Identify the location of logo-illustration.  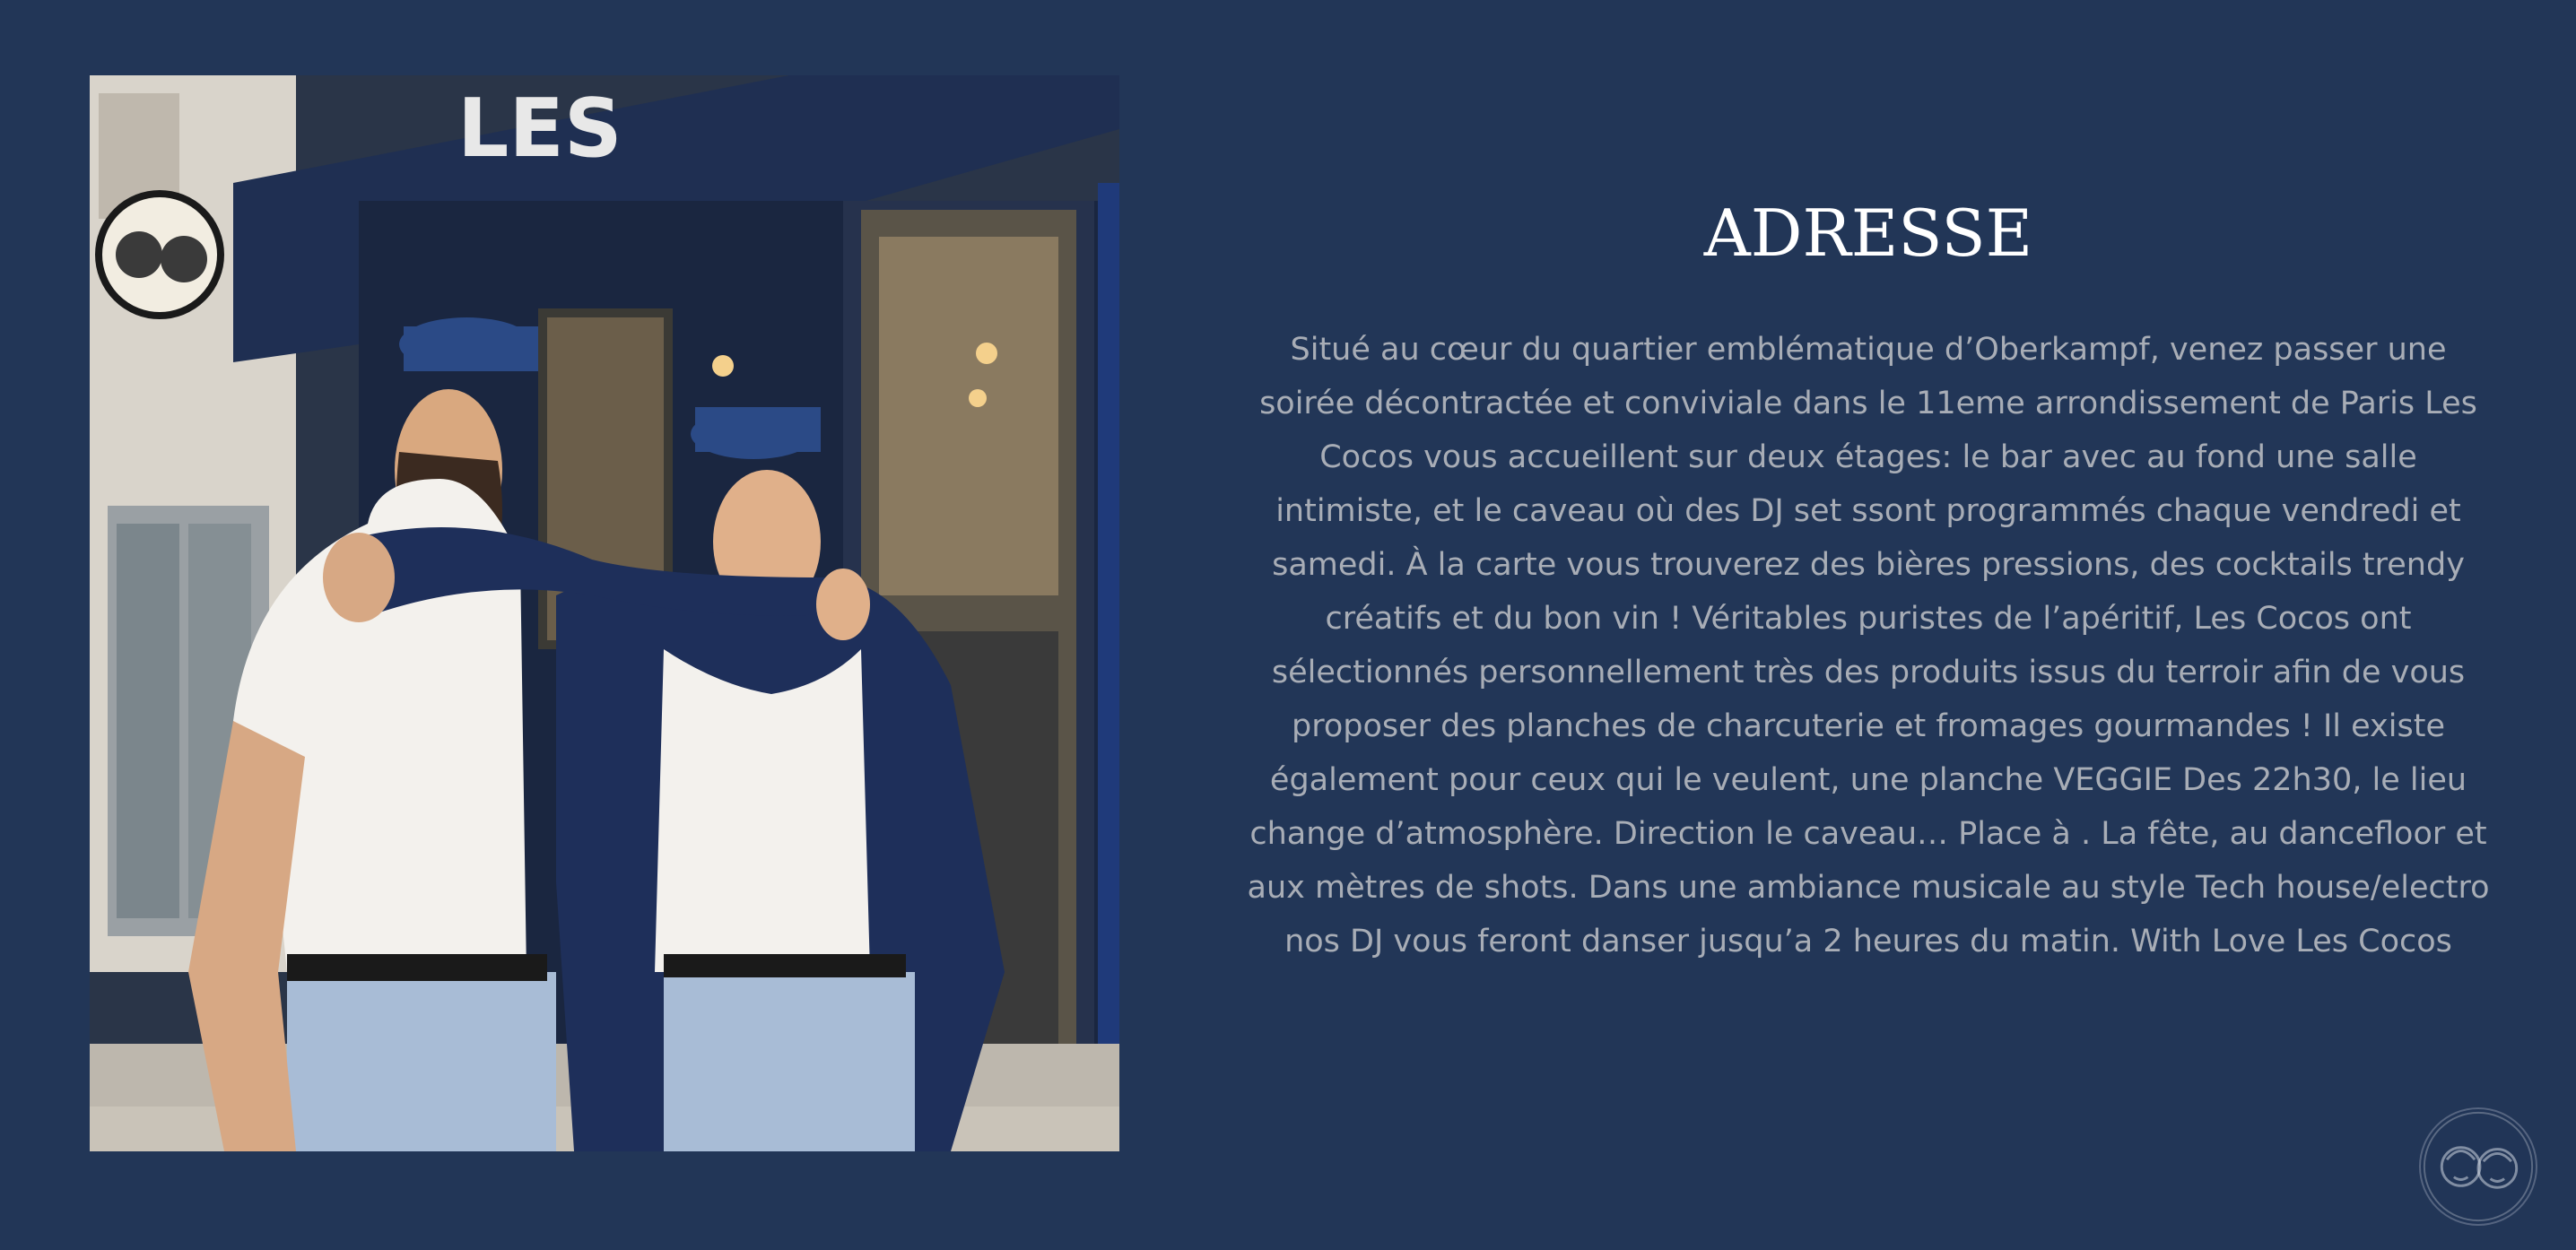
(2478, 1166).